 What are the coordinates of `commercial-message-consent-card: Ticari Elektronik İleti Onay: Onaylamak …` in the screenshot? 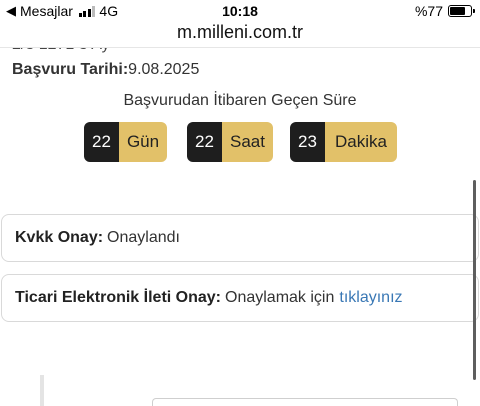 It's located at (240, 298).